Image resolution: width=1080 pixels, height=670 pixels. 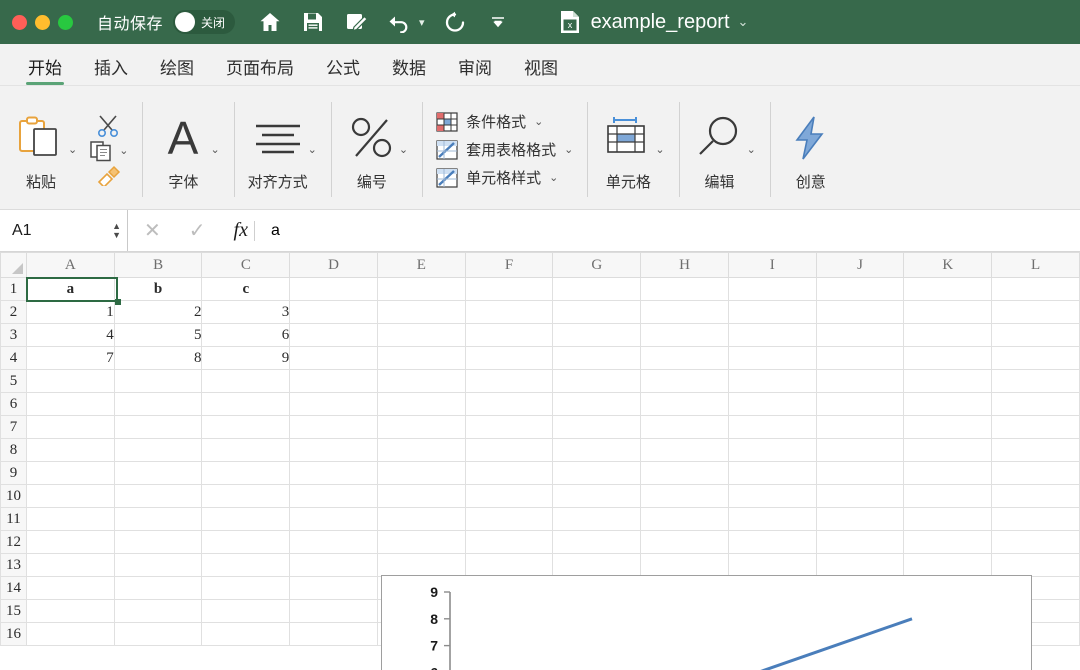 What do you see at coordinates (278, 149) in the screenshot?
I see `alignment-button: 对齐方式` at bounding box center [278, 149].